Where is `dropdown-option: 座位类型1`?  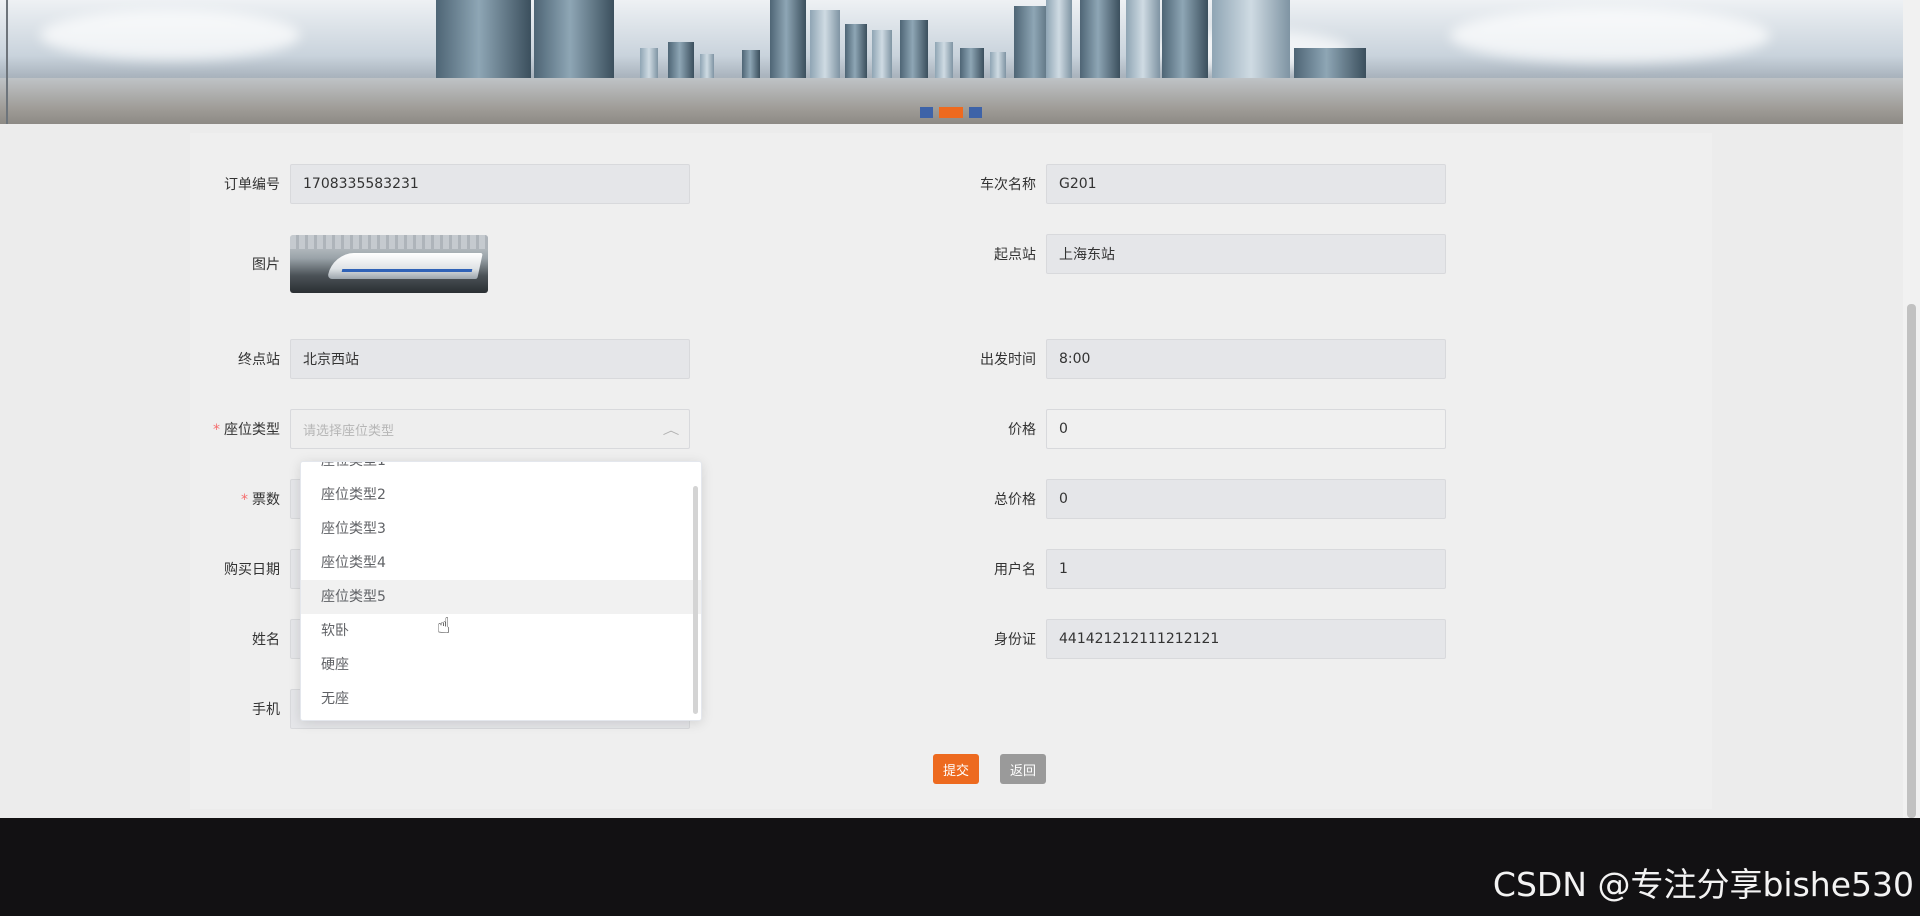 dropdown-option: 座位类型1 is located at coordinates (501, 470).